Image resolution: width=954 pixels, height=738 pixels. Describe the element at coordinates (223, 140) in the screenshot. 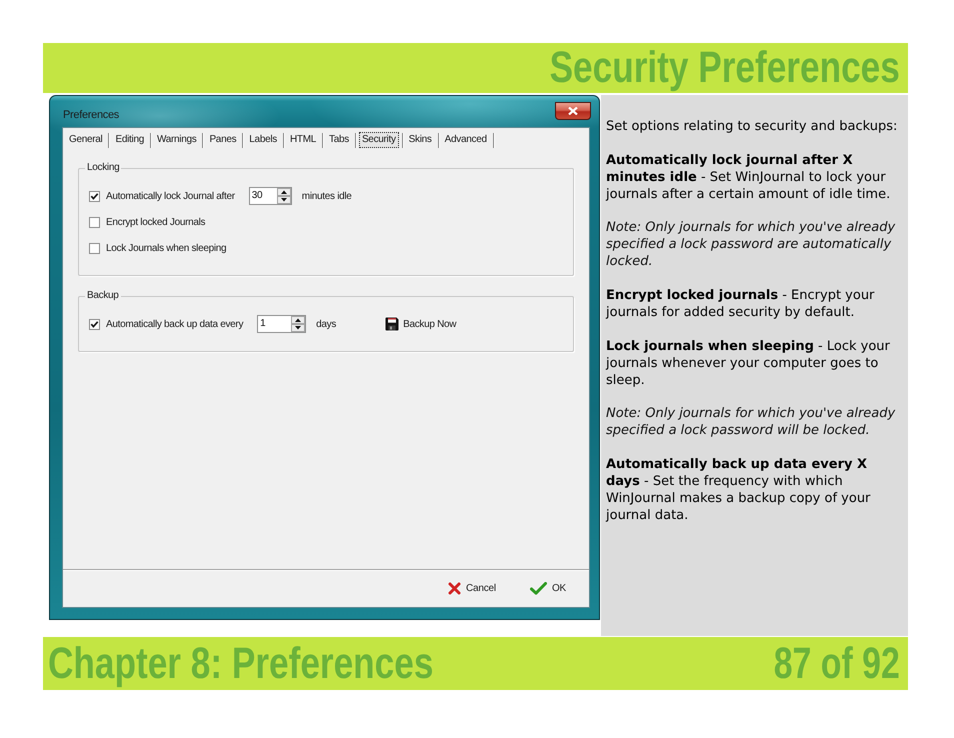

I see `tab: Panes` at that location.